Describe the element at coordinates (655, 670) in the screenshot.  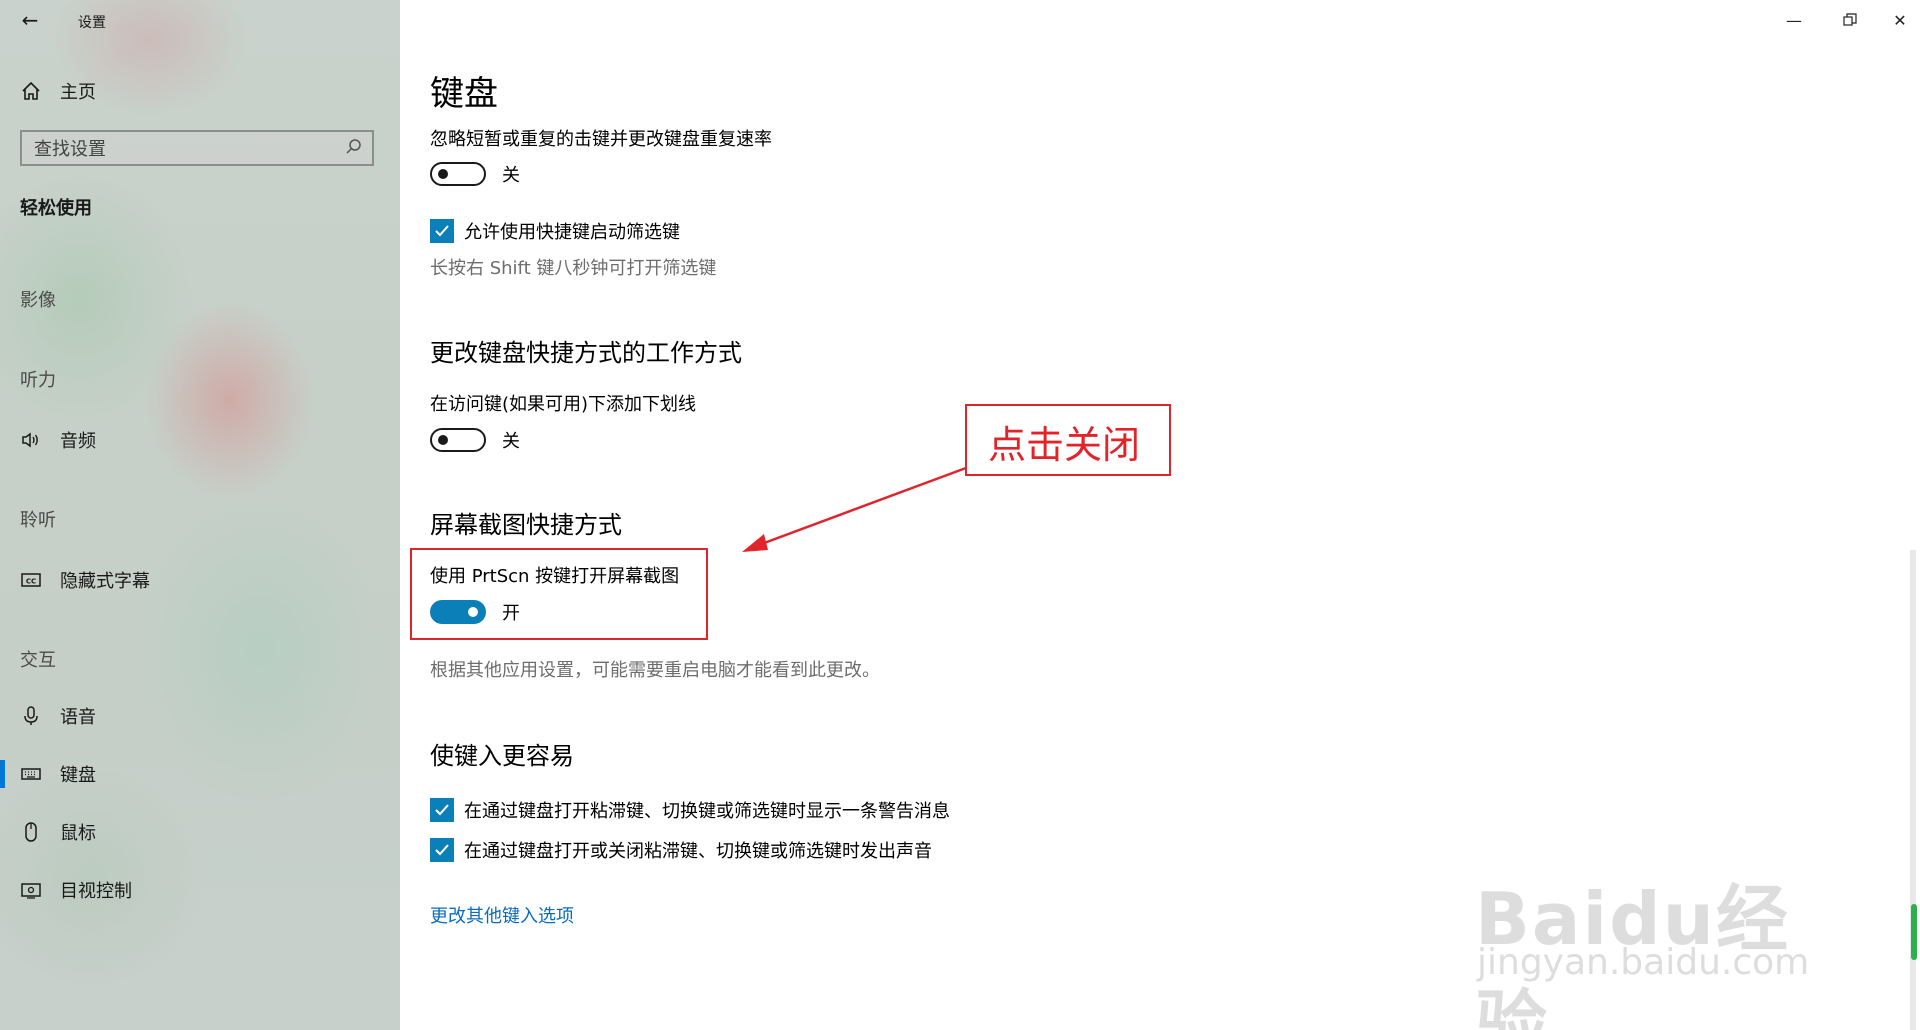
I see `printscreen-note: 根据其他应用设置，可能需要重启电脑才能看到此更改。` at that location.